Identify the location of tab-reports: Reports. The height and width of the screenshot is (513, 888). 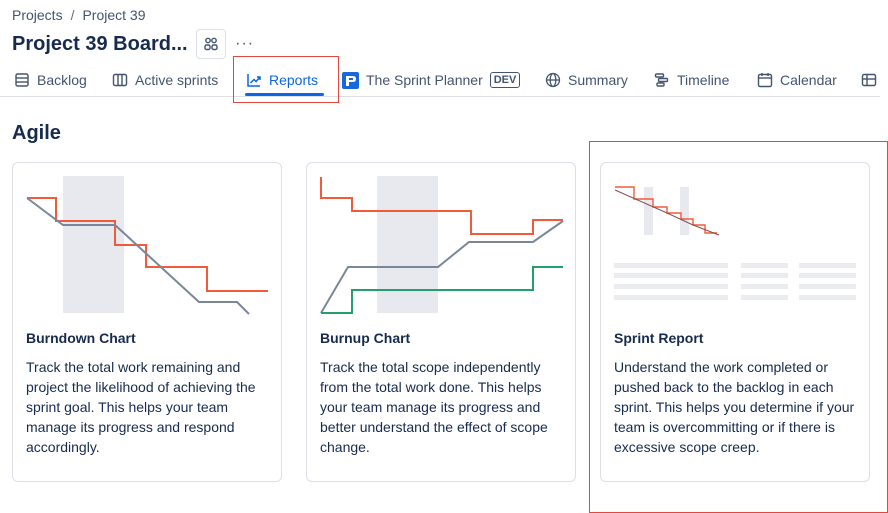
(282, 80).